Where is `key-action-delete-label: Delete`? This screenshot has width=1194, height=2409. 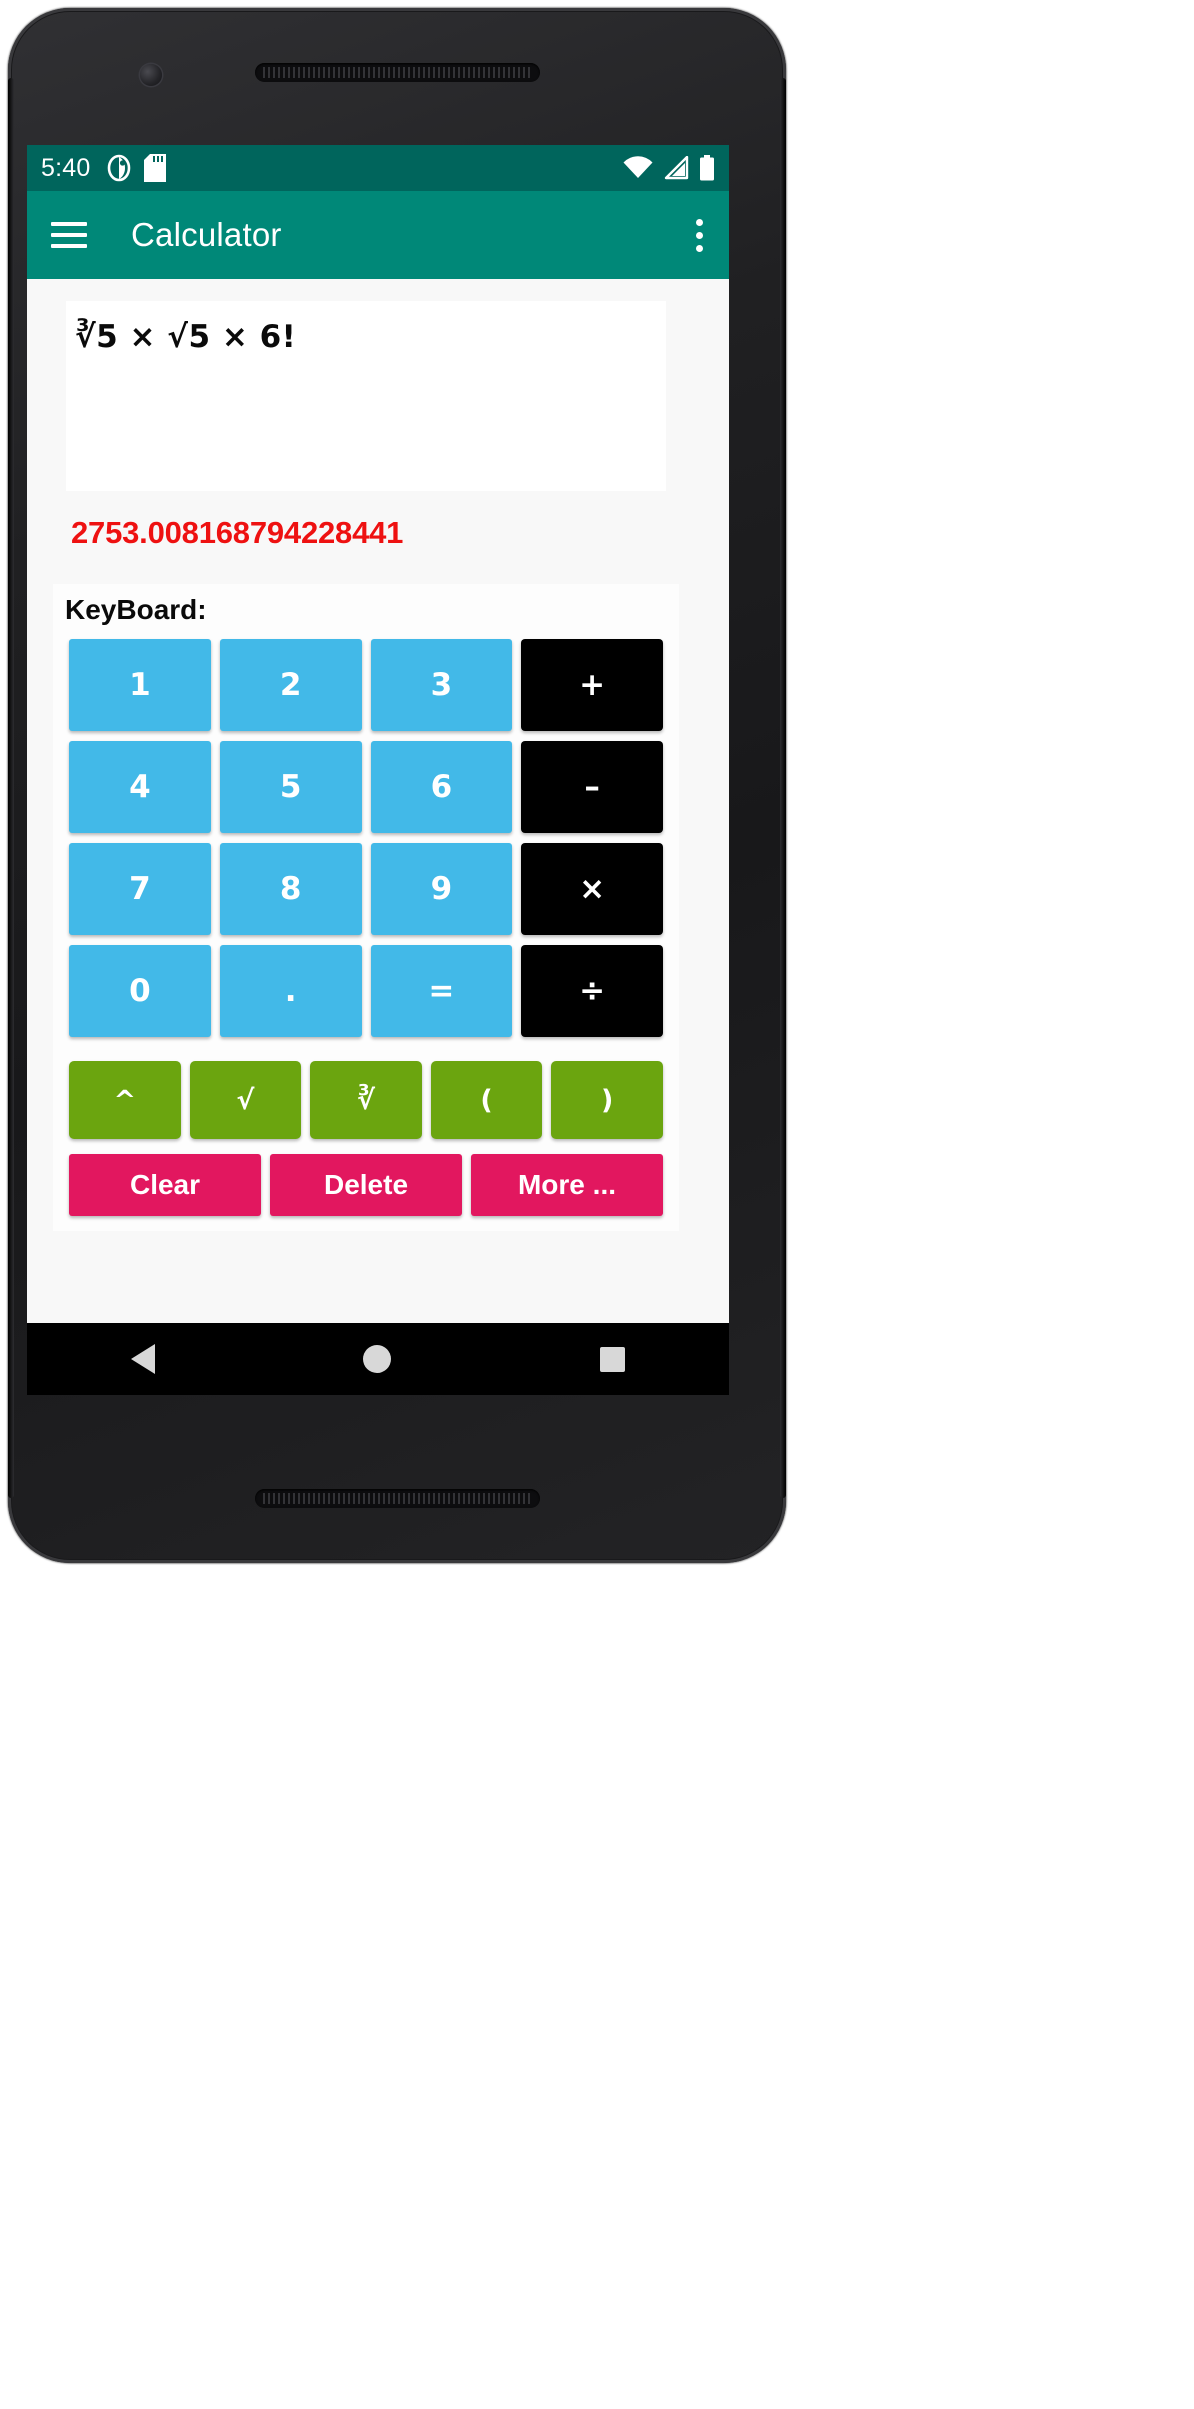
key-action-delete-label: Delete is located at coordinates (366, 1184).